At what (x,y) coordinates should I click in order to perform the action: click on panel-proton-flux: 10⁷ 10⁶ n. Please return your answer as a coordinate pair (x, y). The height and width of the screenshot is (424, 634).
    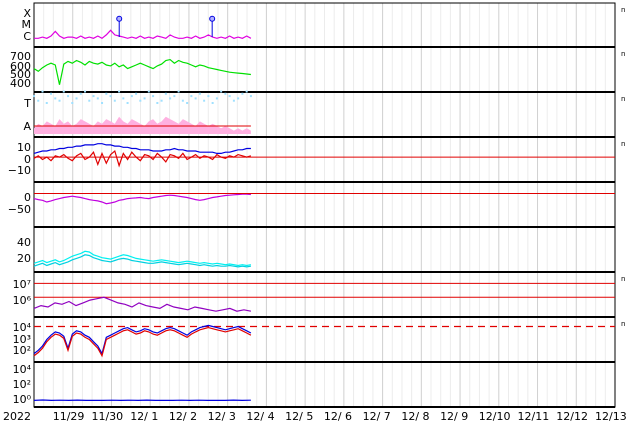
    Looking at the image, I should click on (319, 293).